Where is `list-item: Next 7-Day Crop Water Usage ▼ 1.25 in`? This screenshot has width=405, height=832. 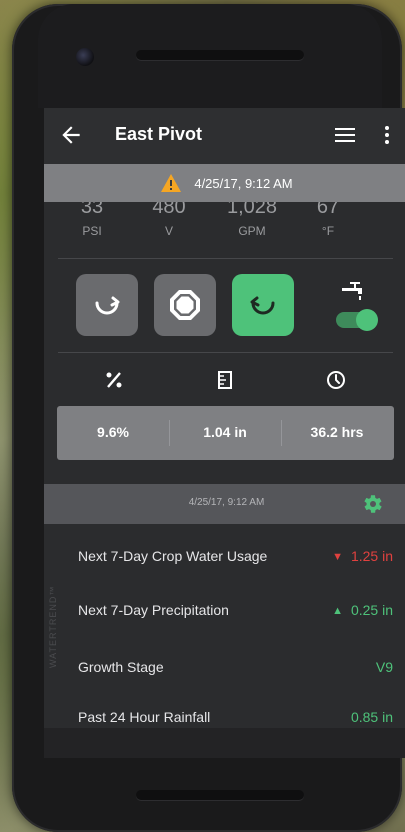
list-item: Next 7-Day Crop Water Usage ▼ 1.25 in is located at coordinates (224, 557).